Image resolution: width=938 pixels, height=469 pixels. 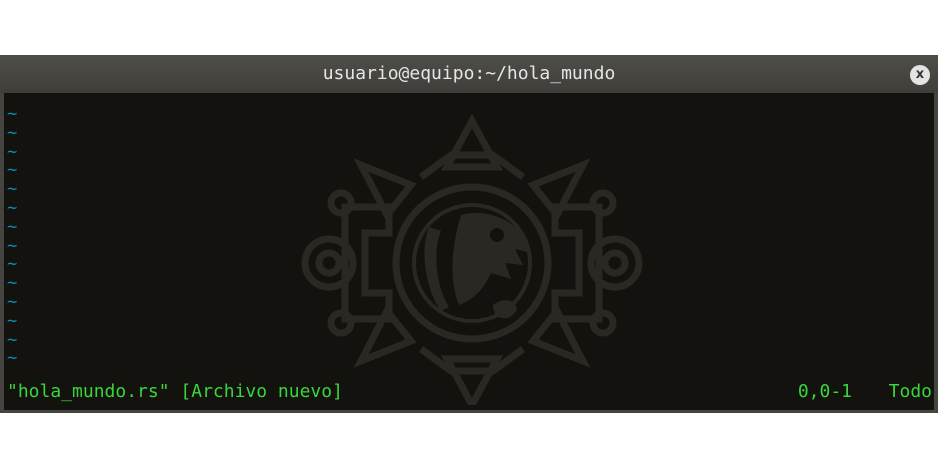 What do you see at coordinates (175, 391) in the screenshot?
I see `file-message: "hola_mundo.rs" [Archivo nuevo]` at bounding box center [175, 391].